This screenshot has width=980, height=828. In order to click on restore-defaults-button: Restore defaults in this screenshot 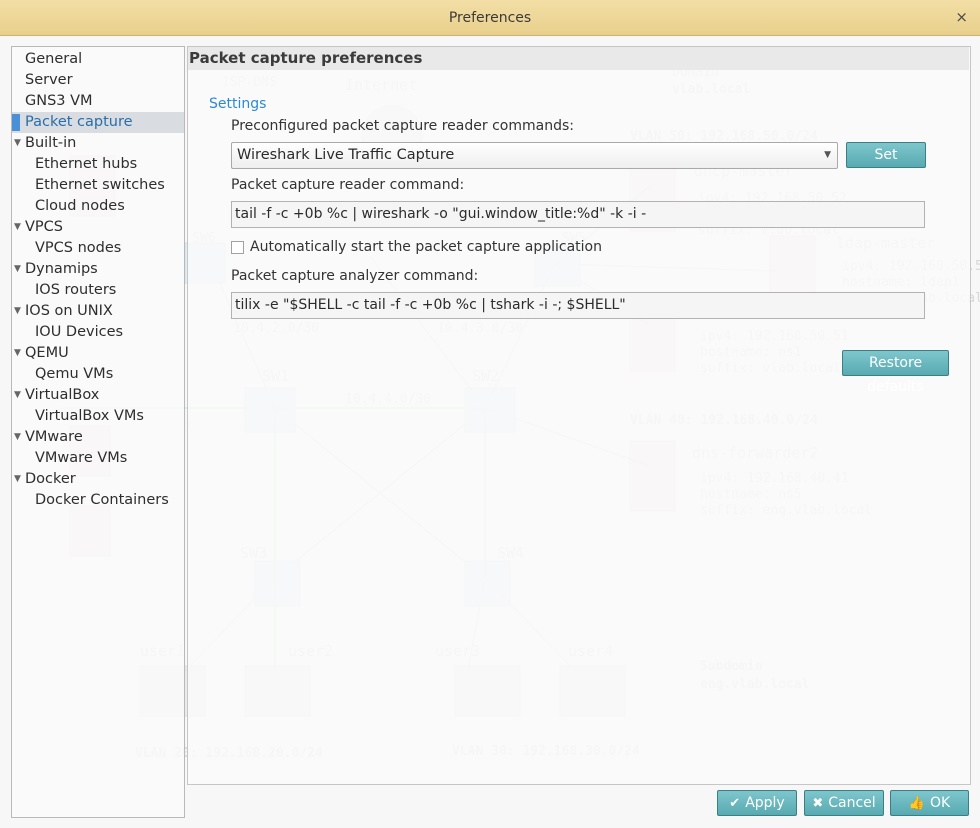, I will do `click(895, 372)`.